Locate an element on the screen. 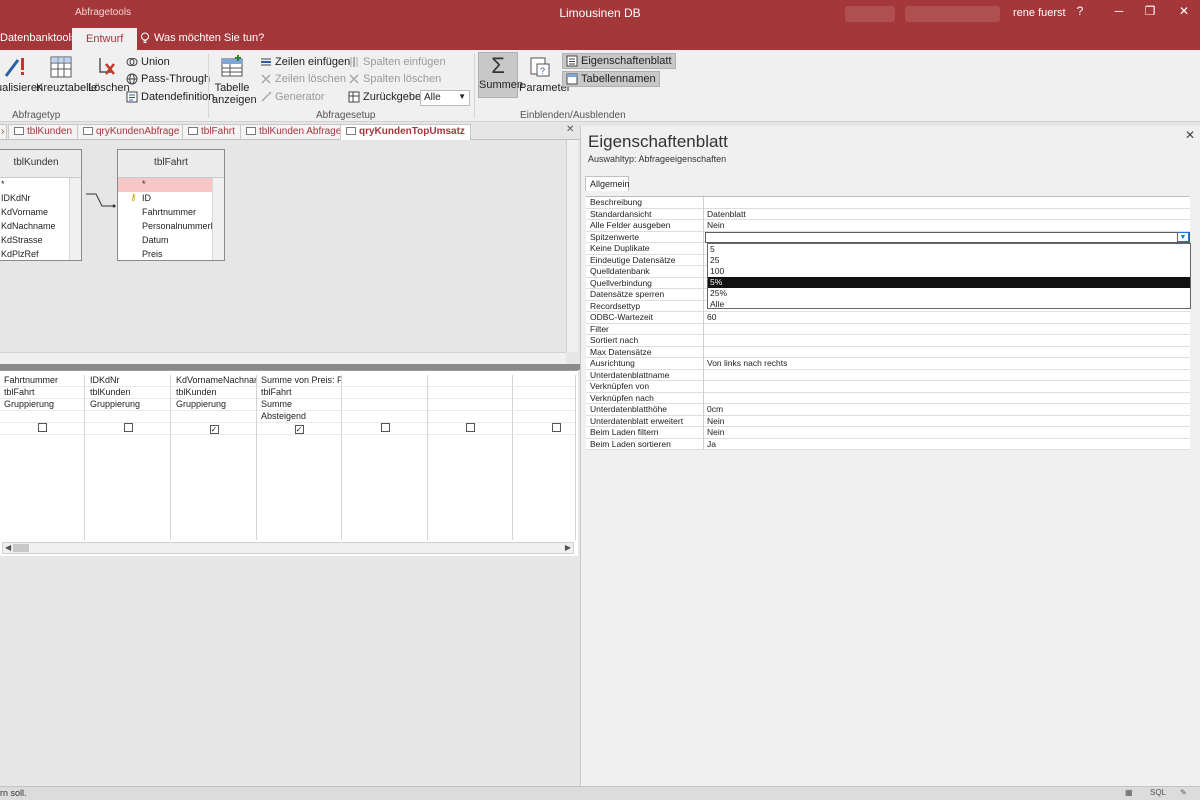 This screenshot has width=1200, height=800. doc-tab-qrykundentopumsatz: qryKundenTopUmsatz is located at coordinates (405, 132).